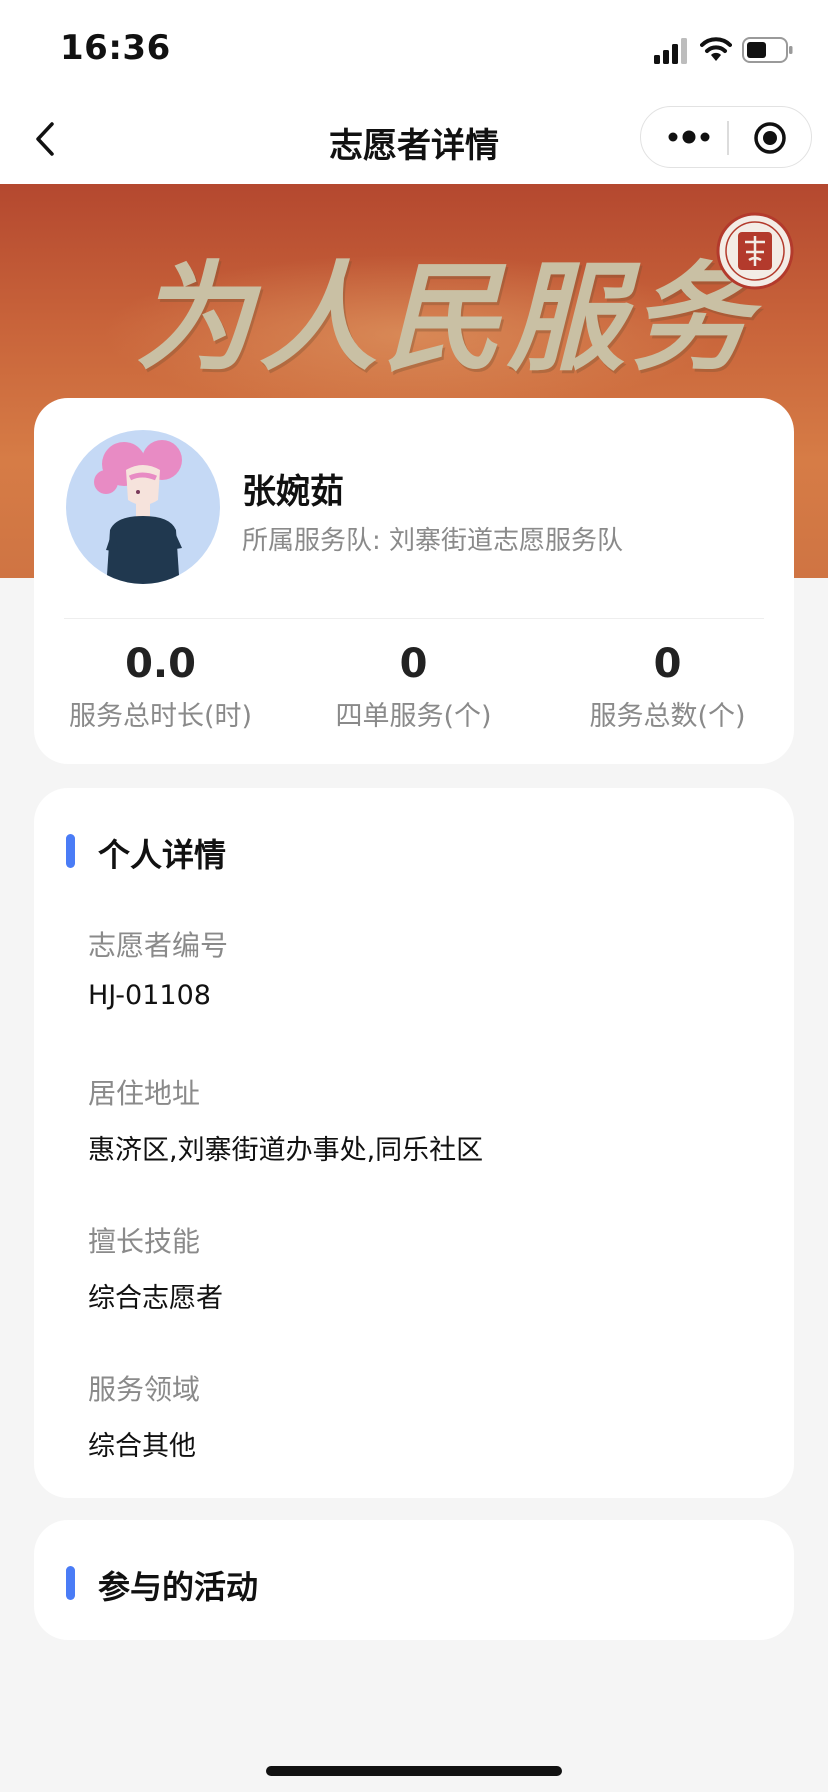  Describe the element at coordinates (144, 1415) in the screenshot. I see `field-service-area: 服务领域 综合其他` at that location.